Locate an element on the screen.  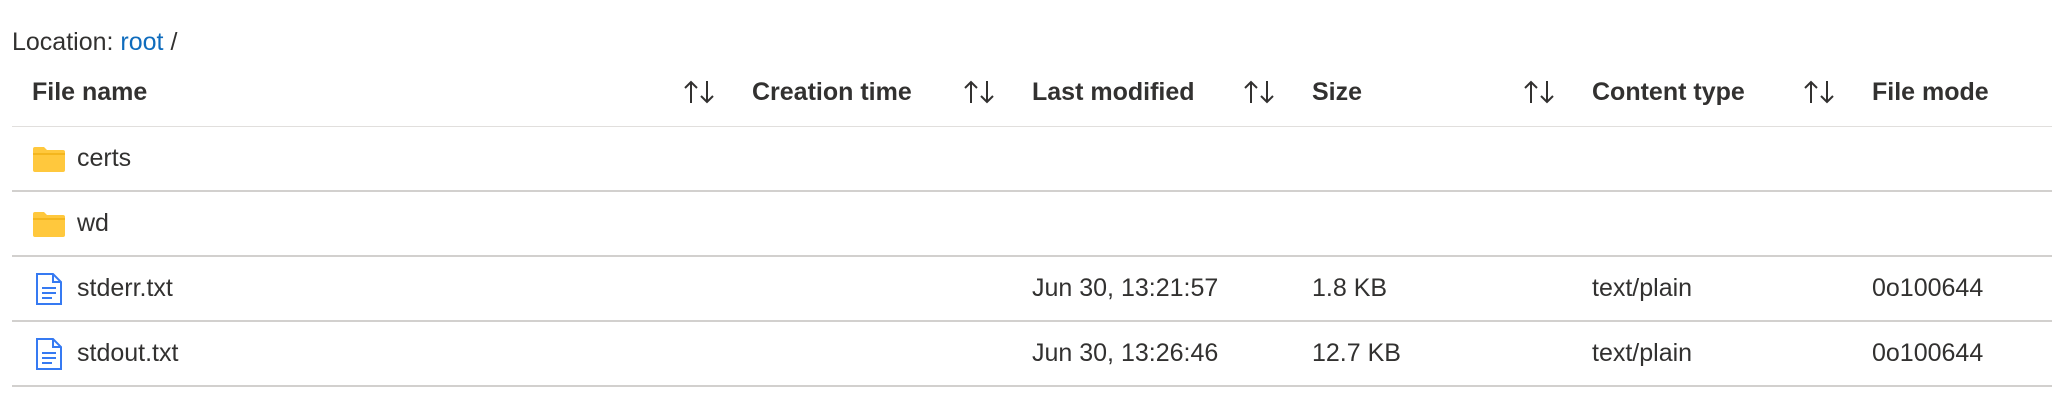
column-header-file-name: File name is located at coordinates (89, 94).